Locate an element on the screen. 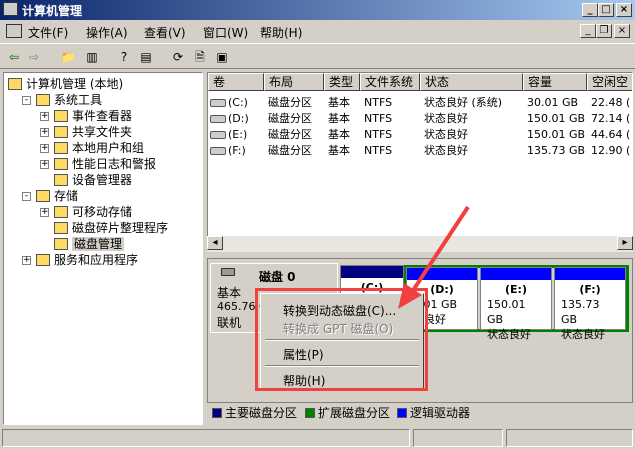  table-cell: 基本 is located at coordinates (339, 134).